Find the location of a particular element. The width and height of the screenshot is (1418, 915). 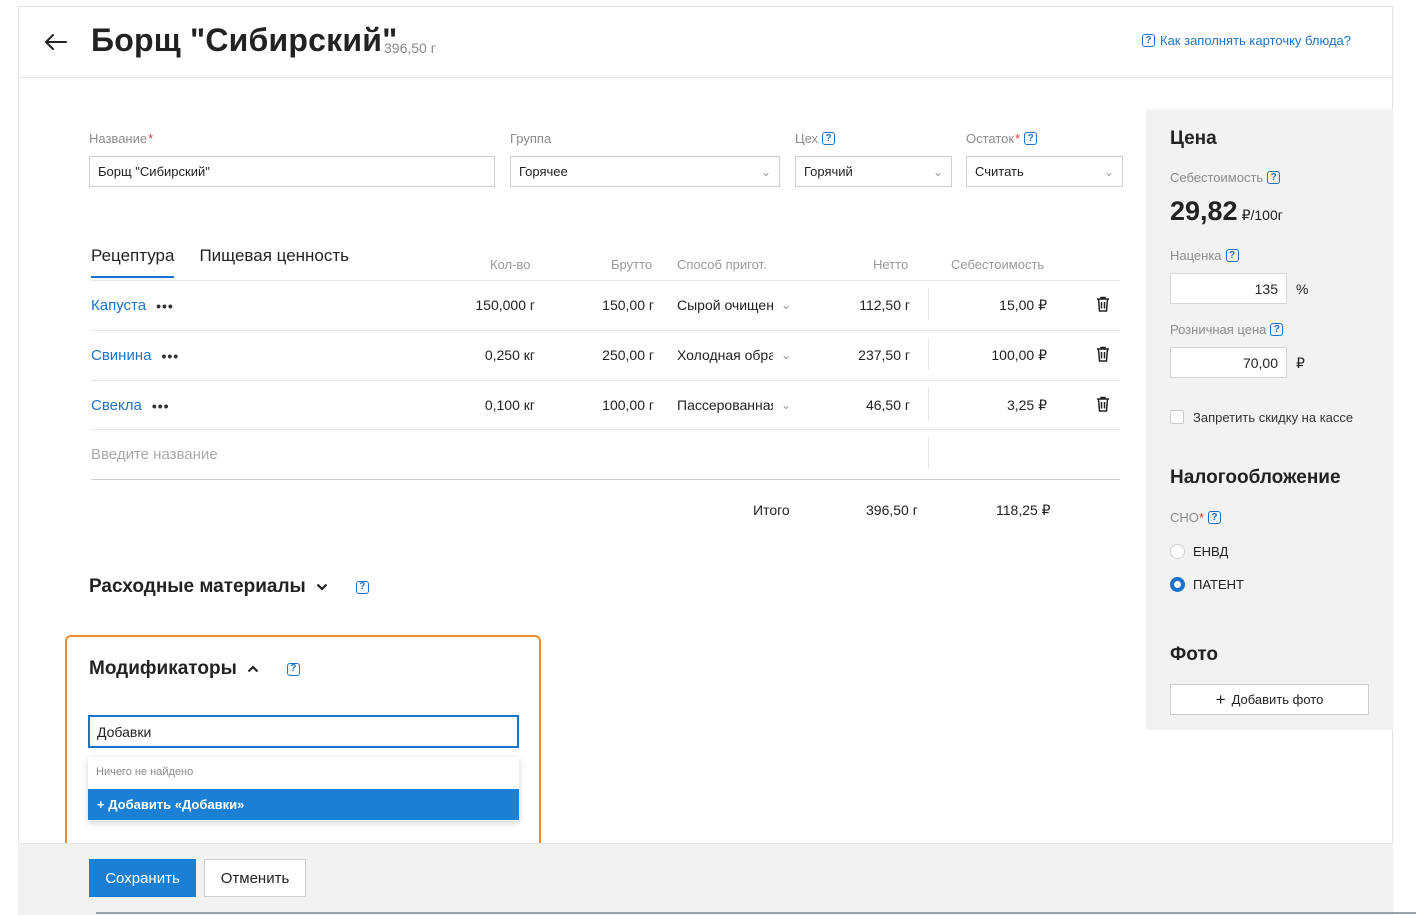

retail-label: Розничная цена ? is located at coordinates (1227, 329).